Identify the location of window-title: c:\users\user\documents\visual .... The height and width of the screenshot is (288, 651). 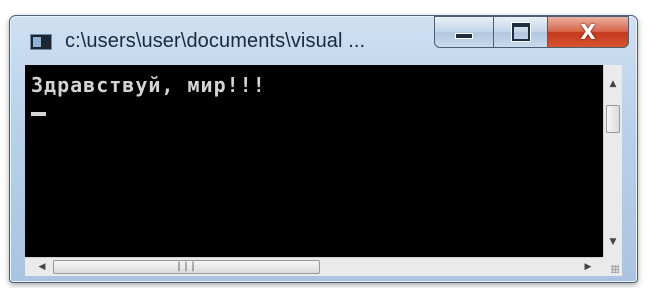
(215, 41).